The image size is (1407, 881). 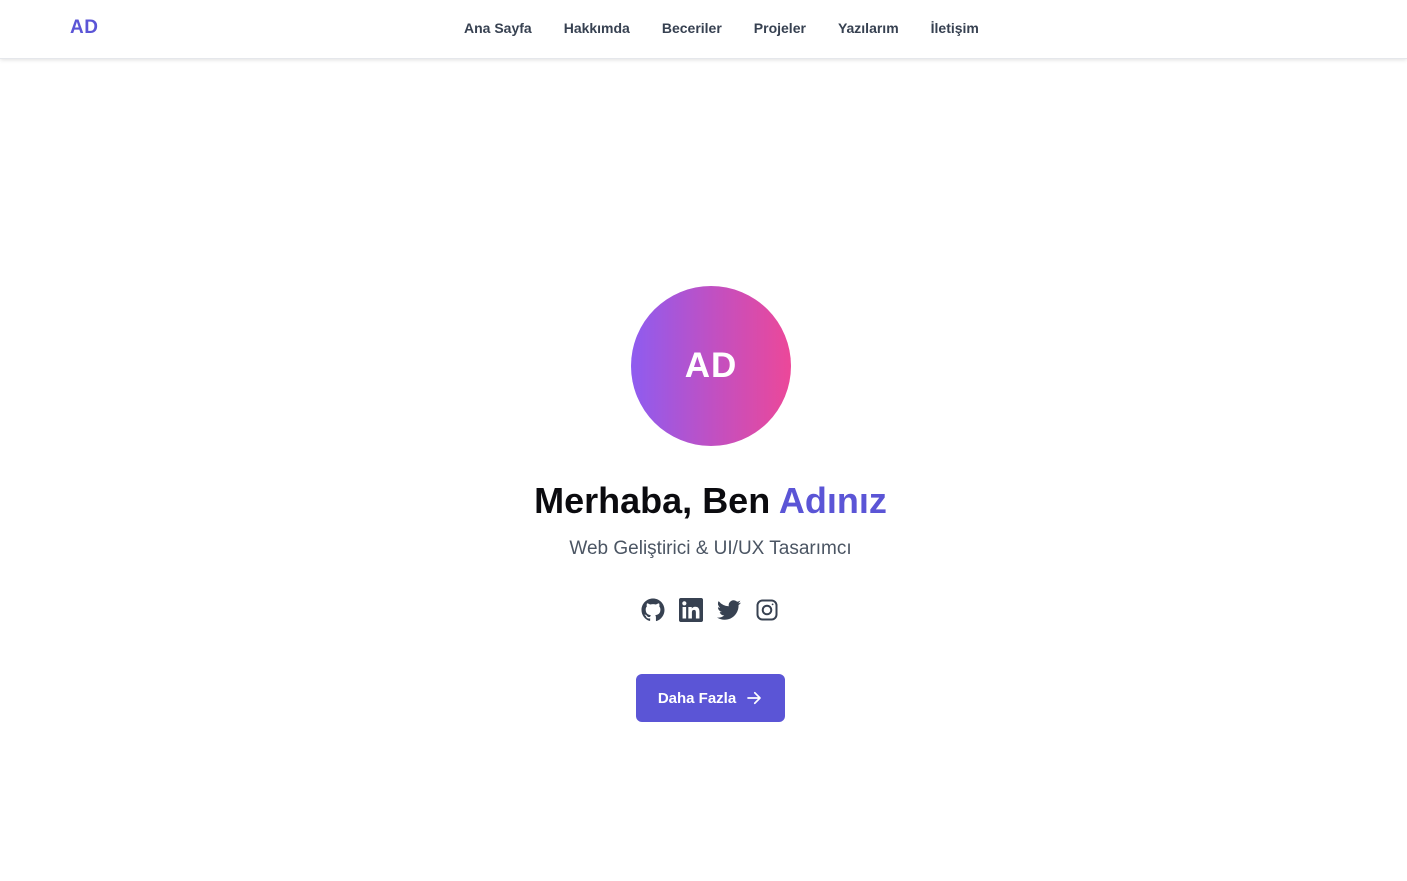 I want to click on headline-name: Adınız, so click(x=832, y=500).